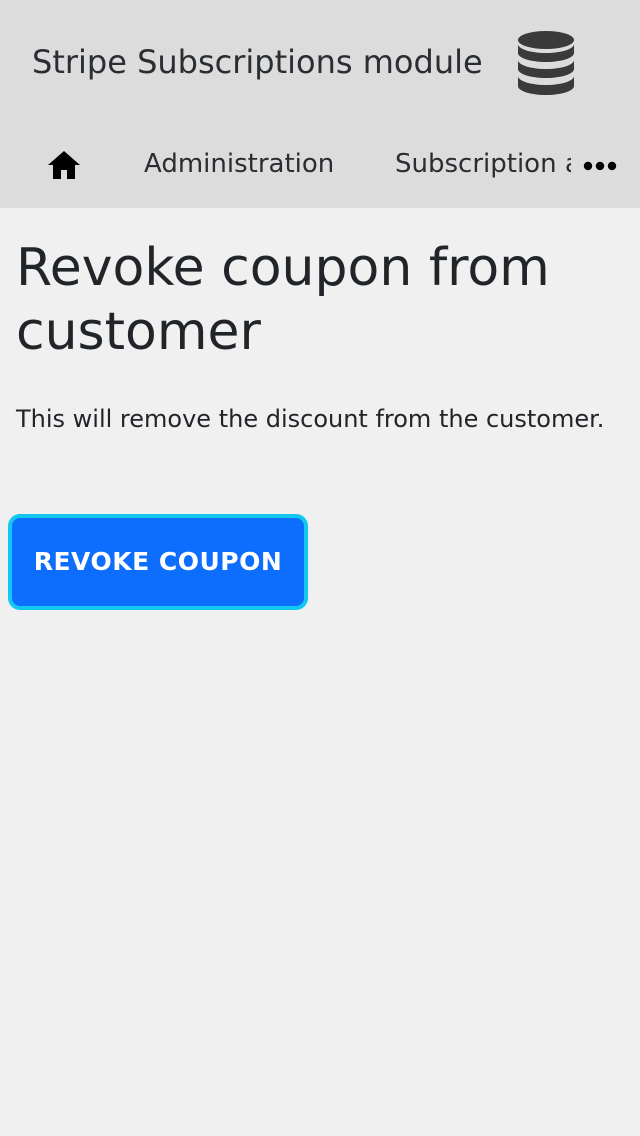  What do you see at coordinates (483, 164) in the screenshot?
I see `nav-item-subscription: Subscription and coupons` at bounding box center [483, 164].